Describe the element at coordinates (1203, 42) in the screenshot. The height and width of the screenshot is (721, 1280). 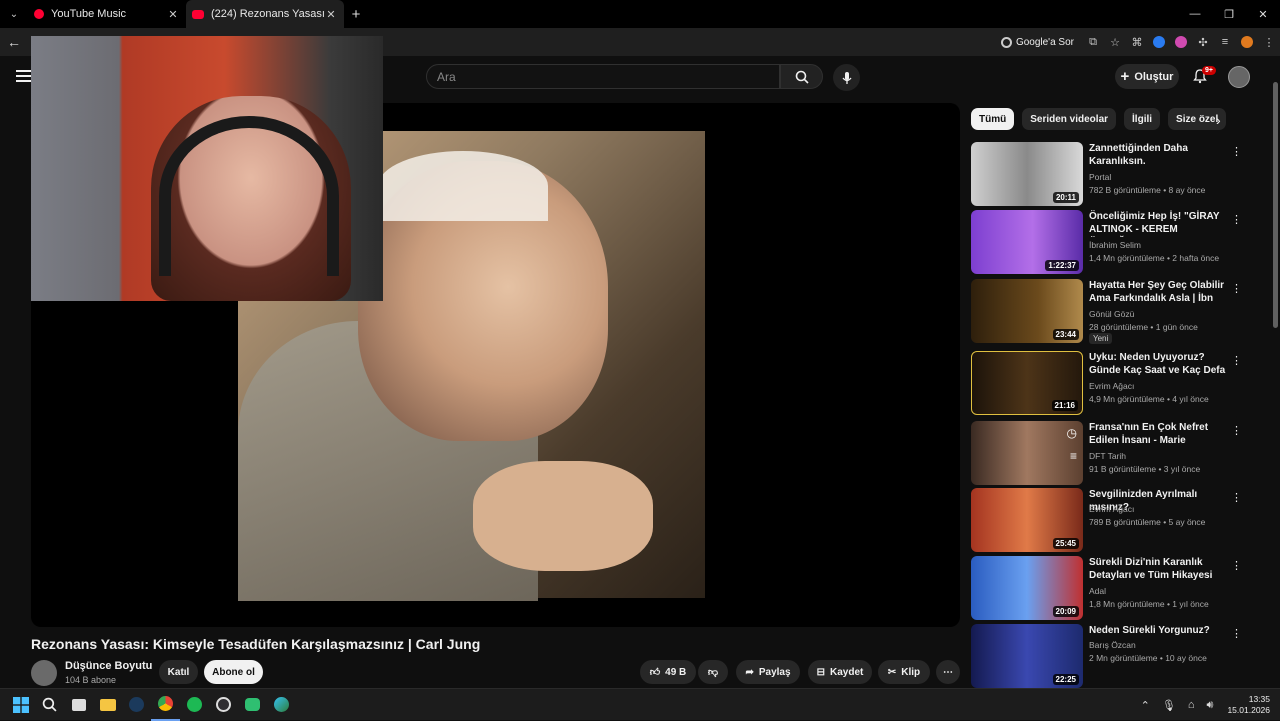
I see `puzzle-extensions-icon: ✣` at that location.